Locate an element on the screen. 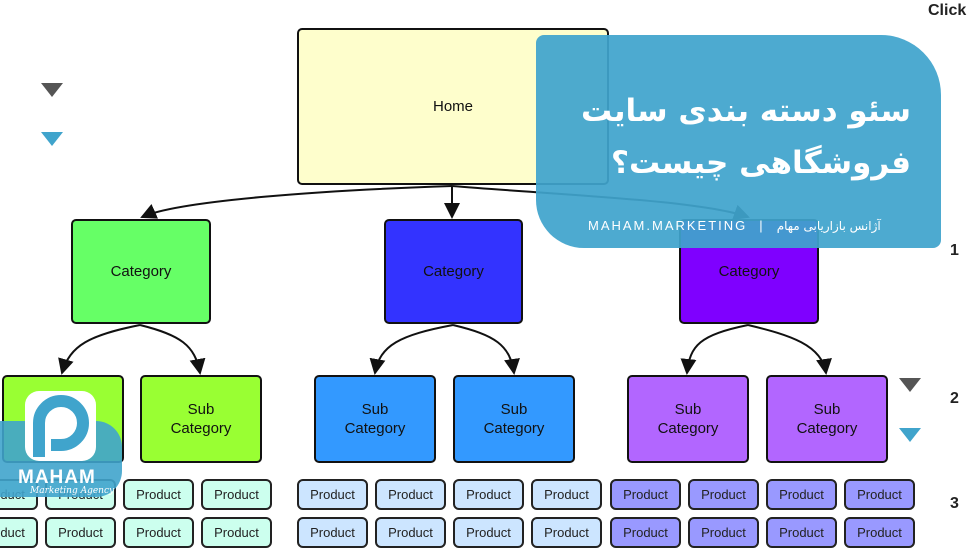 The height and width of the screenshot is (550, 967). banner-title: سئو دسته بندی سایت فروشگاهی چیست؟ is located at coordinates (721, 137).